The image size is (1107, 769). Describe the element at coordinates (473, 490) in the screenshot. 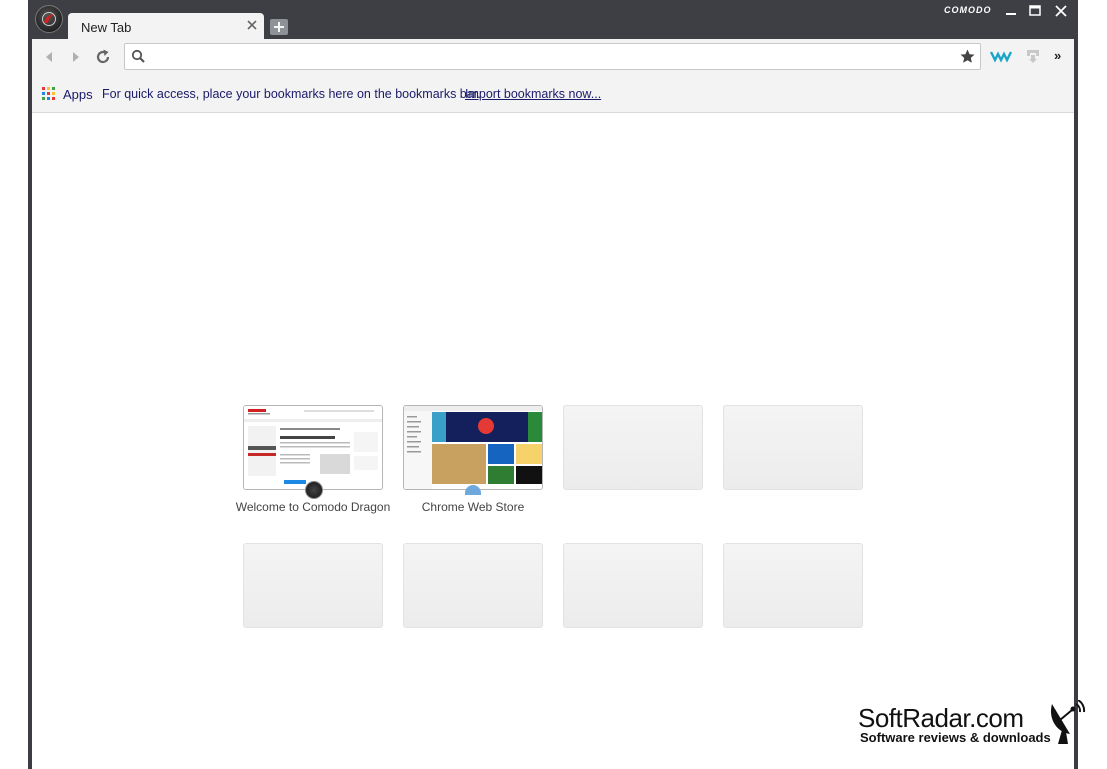

I see `chrome-web-store-favicon-icon` at that location.